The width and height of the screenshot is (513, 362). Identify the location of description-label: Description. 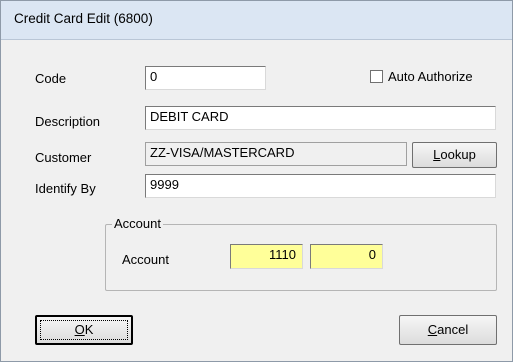
(68, 121).